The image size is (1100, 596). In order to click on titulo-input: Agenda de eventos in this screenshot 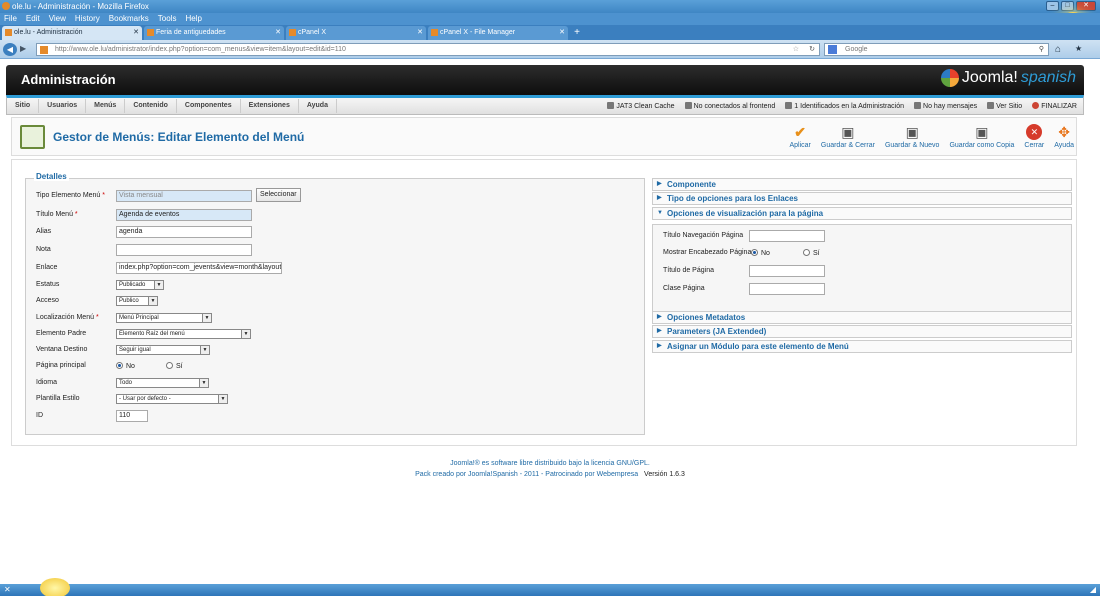, I will do `click(184, 215)`.